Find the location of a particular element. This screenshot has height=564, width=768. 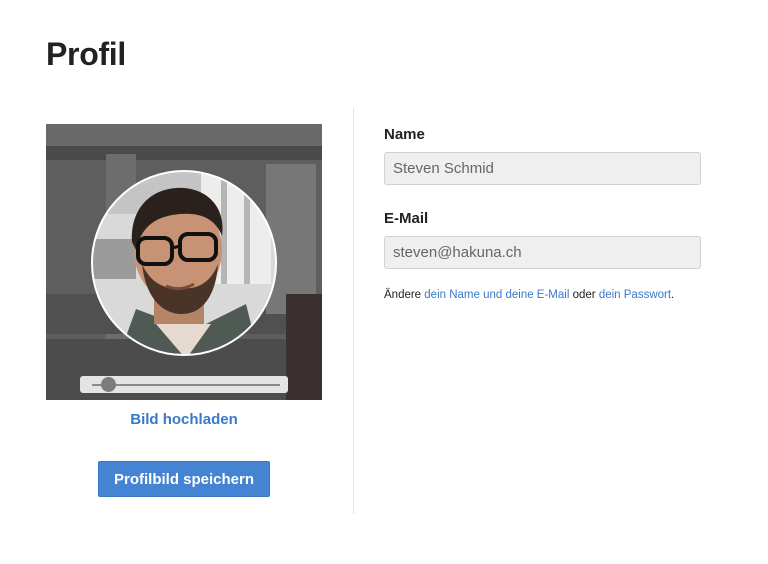

name-label: Name is located at coordinates (404, 134).